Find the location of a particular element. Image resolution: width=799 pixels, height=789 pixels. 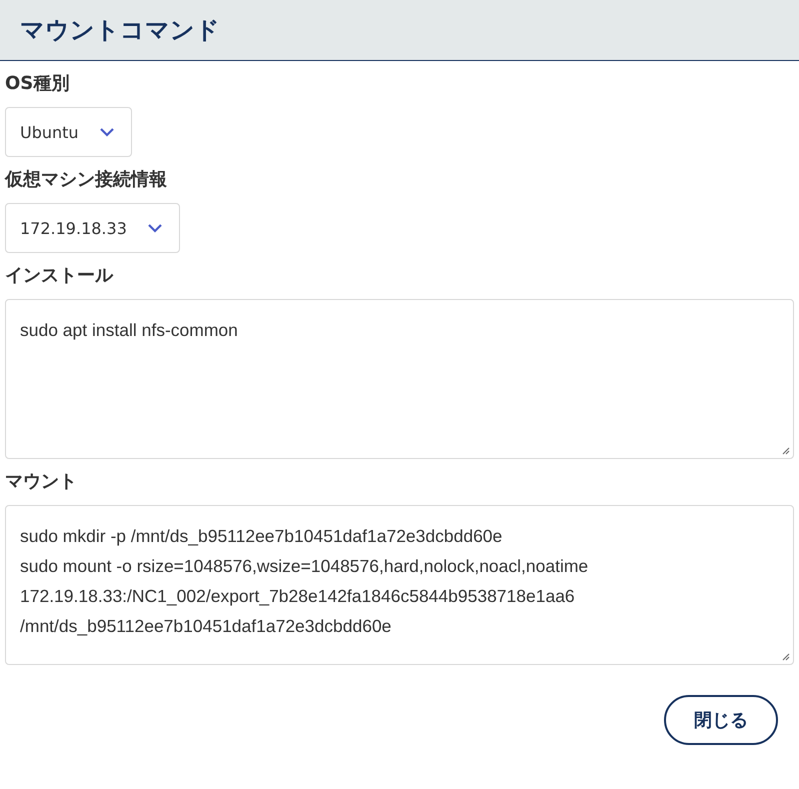

field-label: インストール is located at coordinates (59, 276).